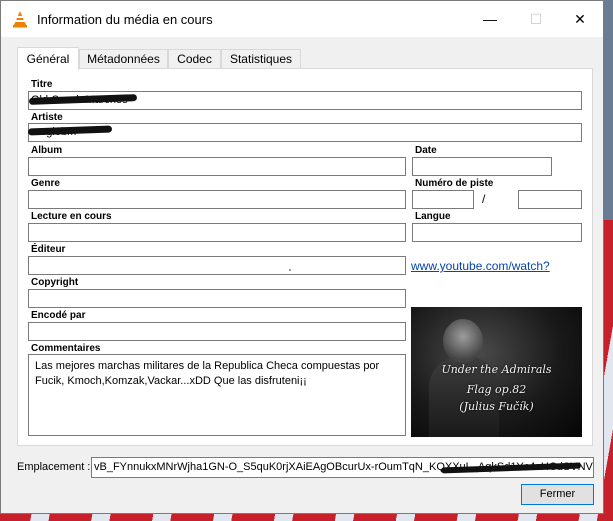  Describe the element at coordinates (42, 84) in the screenshot. I see `title-label: Titre` at that location.